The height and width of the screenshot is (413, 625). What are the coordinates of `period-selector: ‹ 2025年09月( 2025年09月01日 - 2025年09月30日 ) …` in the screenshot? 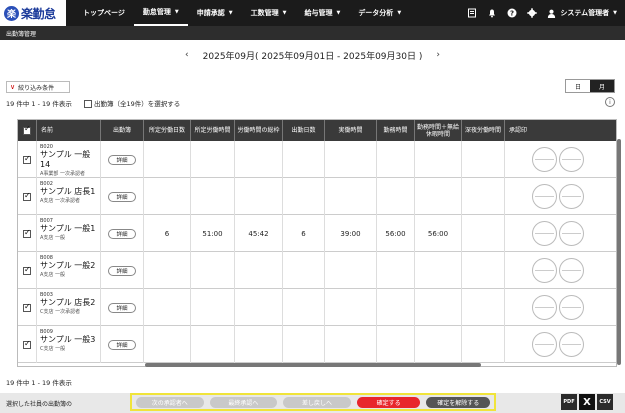 It's located at (312, 55).